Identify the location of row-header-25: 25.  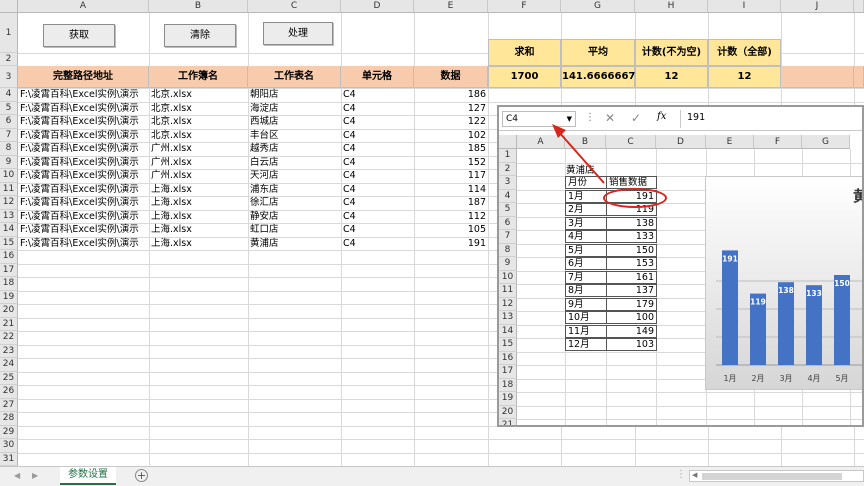
(9, 378).